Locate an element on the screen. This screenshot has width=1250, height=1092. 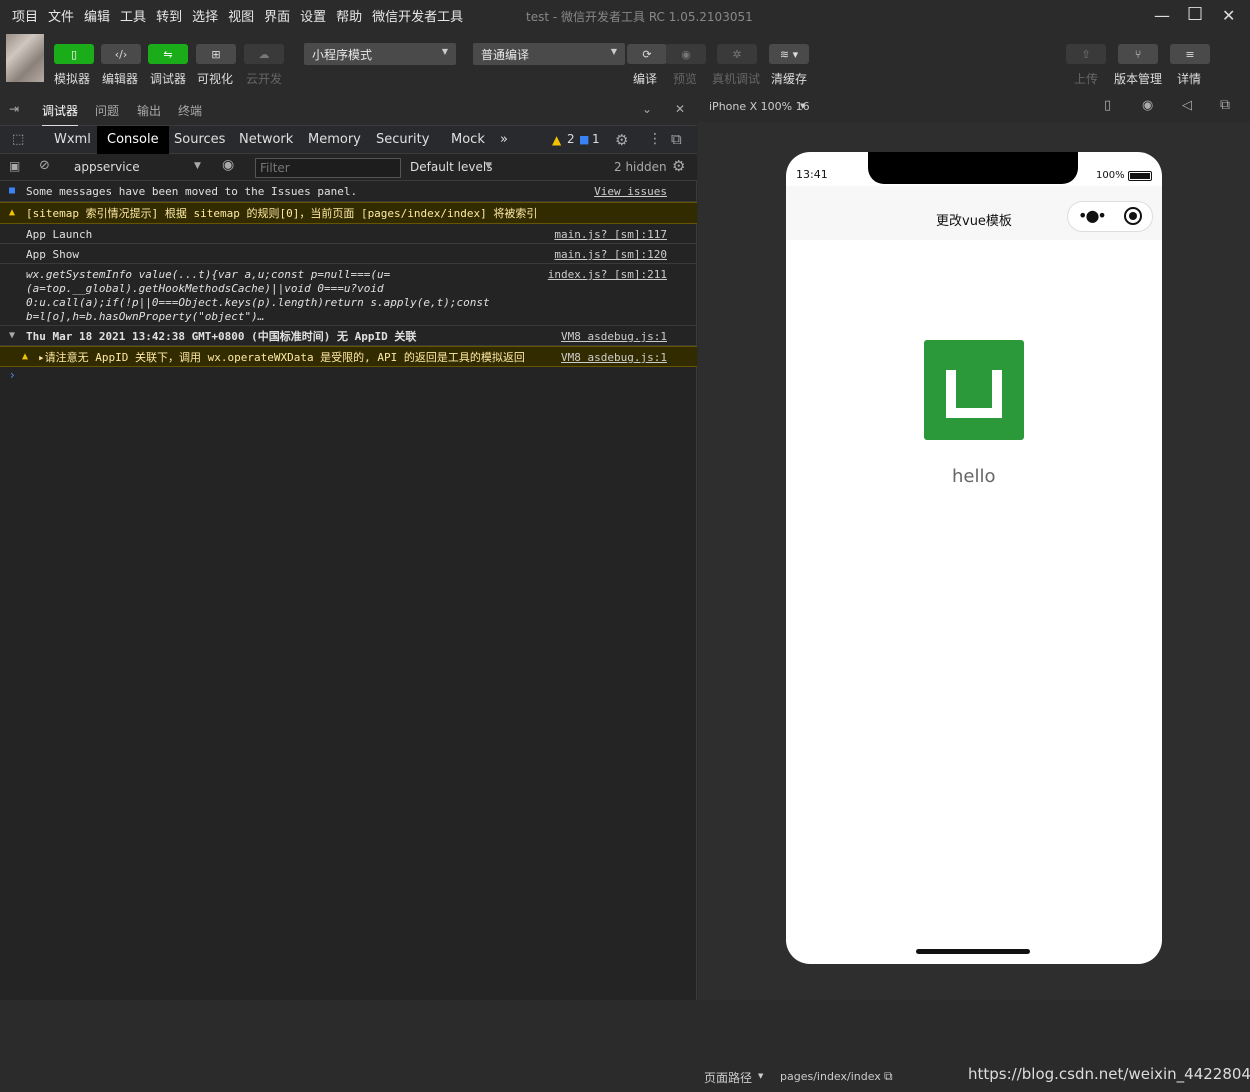
console-settings-icon: ⚙ is located at coordinates (678, 166).